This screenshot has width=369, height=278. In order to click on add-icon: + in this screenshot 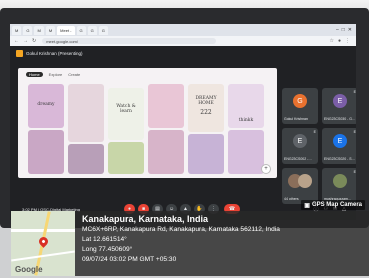, I will do `click(266, 169)`.